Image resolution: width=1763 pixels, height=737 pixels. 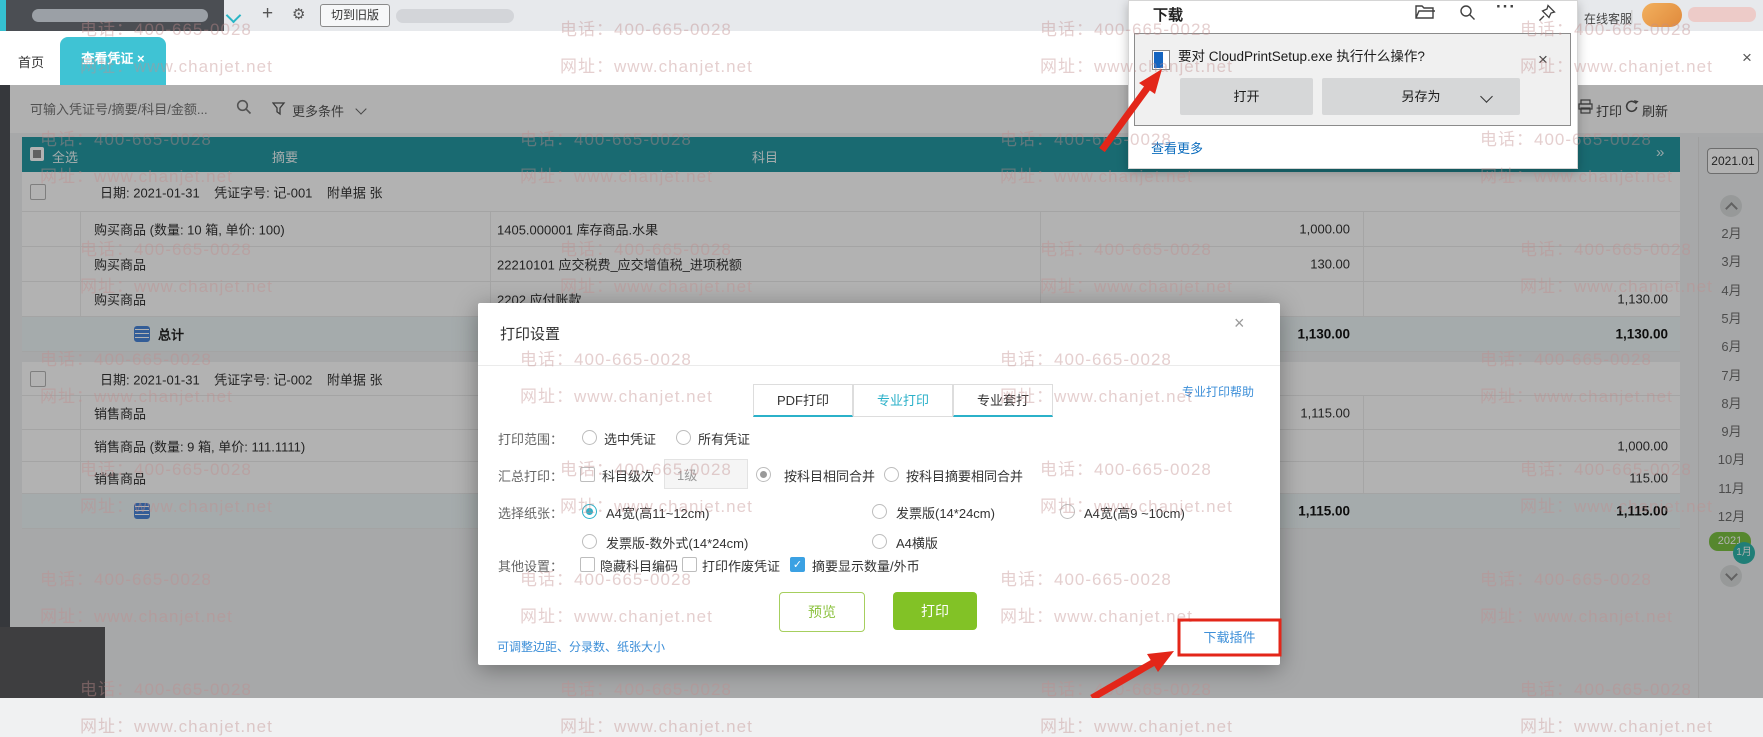 I want to click on tab-pro-print: 专业打印, so click(x=903, y=400).